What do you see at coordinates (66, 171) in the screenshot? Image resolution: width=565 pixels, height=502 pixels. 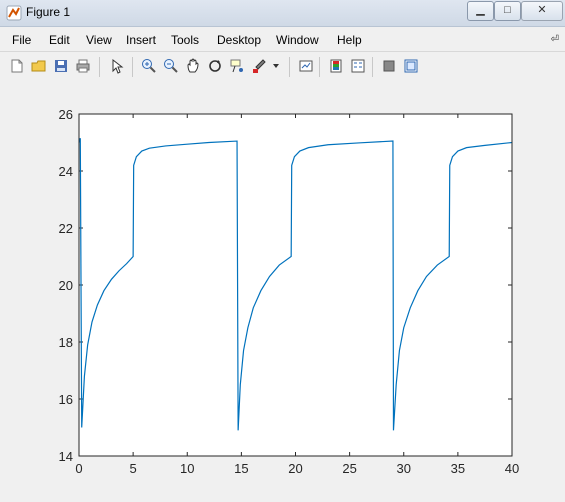 I see `y-tick-label: 24` at bounding box center [66, 171].